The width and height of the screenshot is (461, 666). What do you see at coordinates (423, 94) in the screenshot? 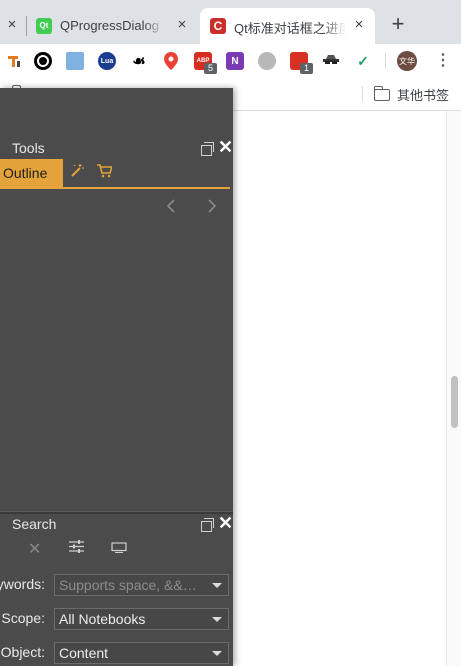
I see `other-bookmarks: 其他书签` at bounding box center [423, 94].